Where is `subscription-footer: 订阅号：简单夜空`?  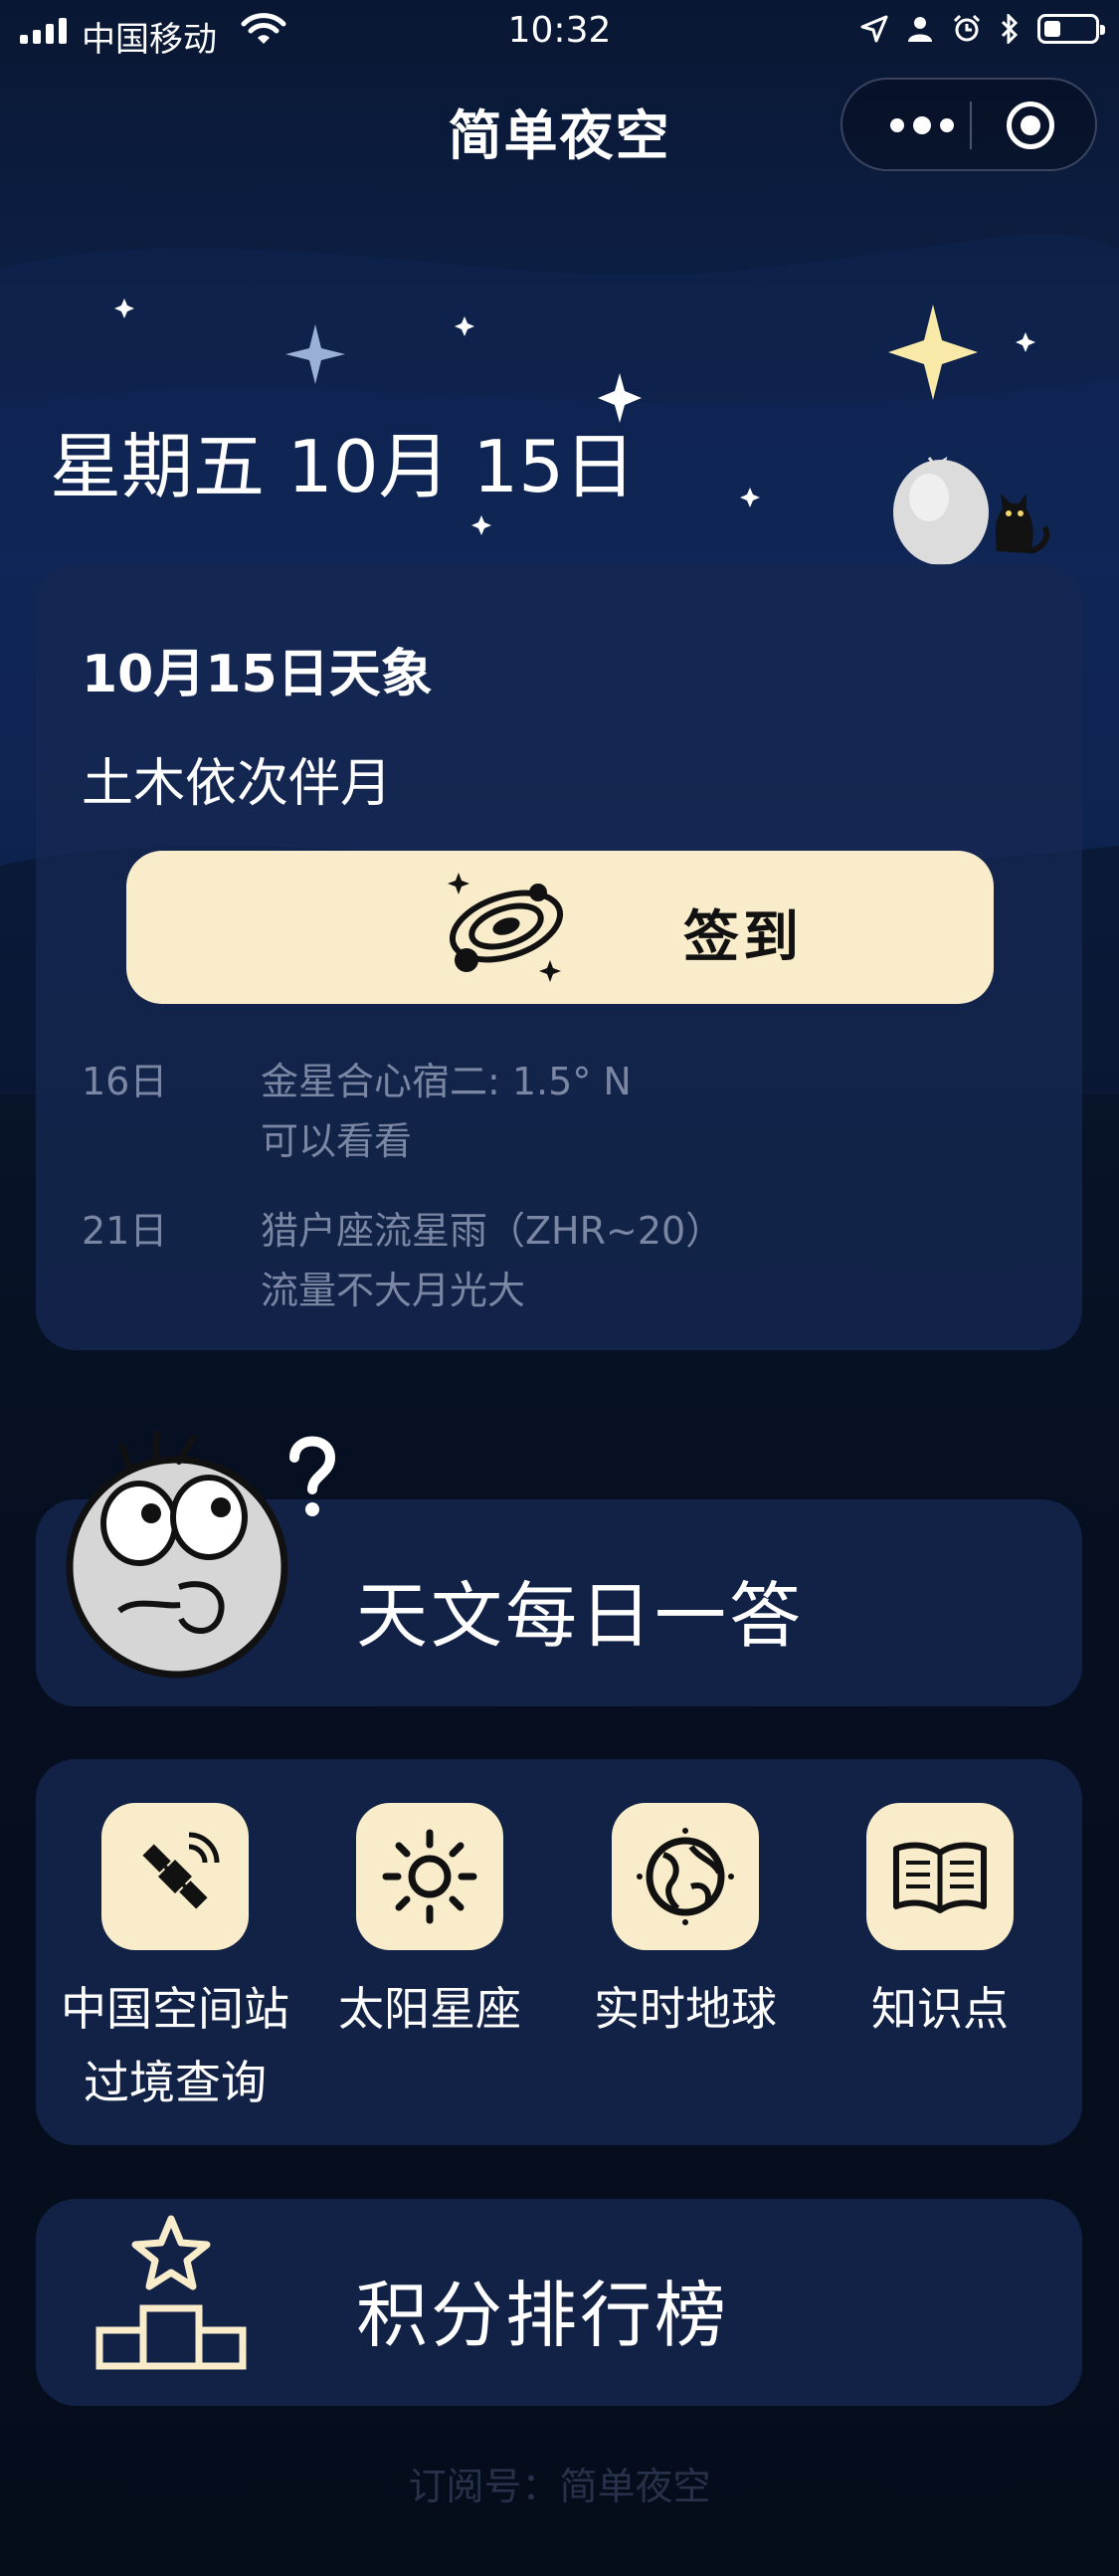 subscription-footer: 订阅号：简单夜空 is located at coordinates (559, 2487).